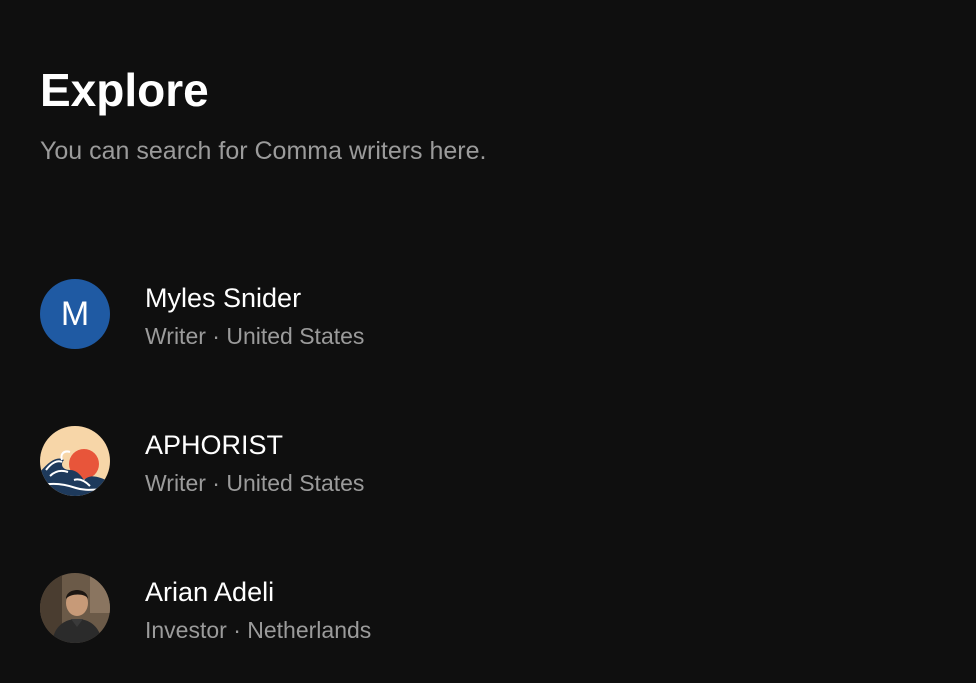  What do you see at coordinates (263, 151) in the screenshot?
I see `page-subtitle: You can search for Comma writers here.` at bounding box center [263, 151].